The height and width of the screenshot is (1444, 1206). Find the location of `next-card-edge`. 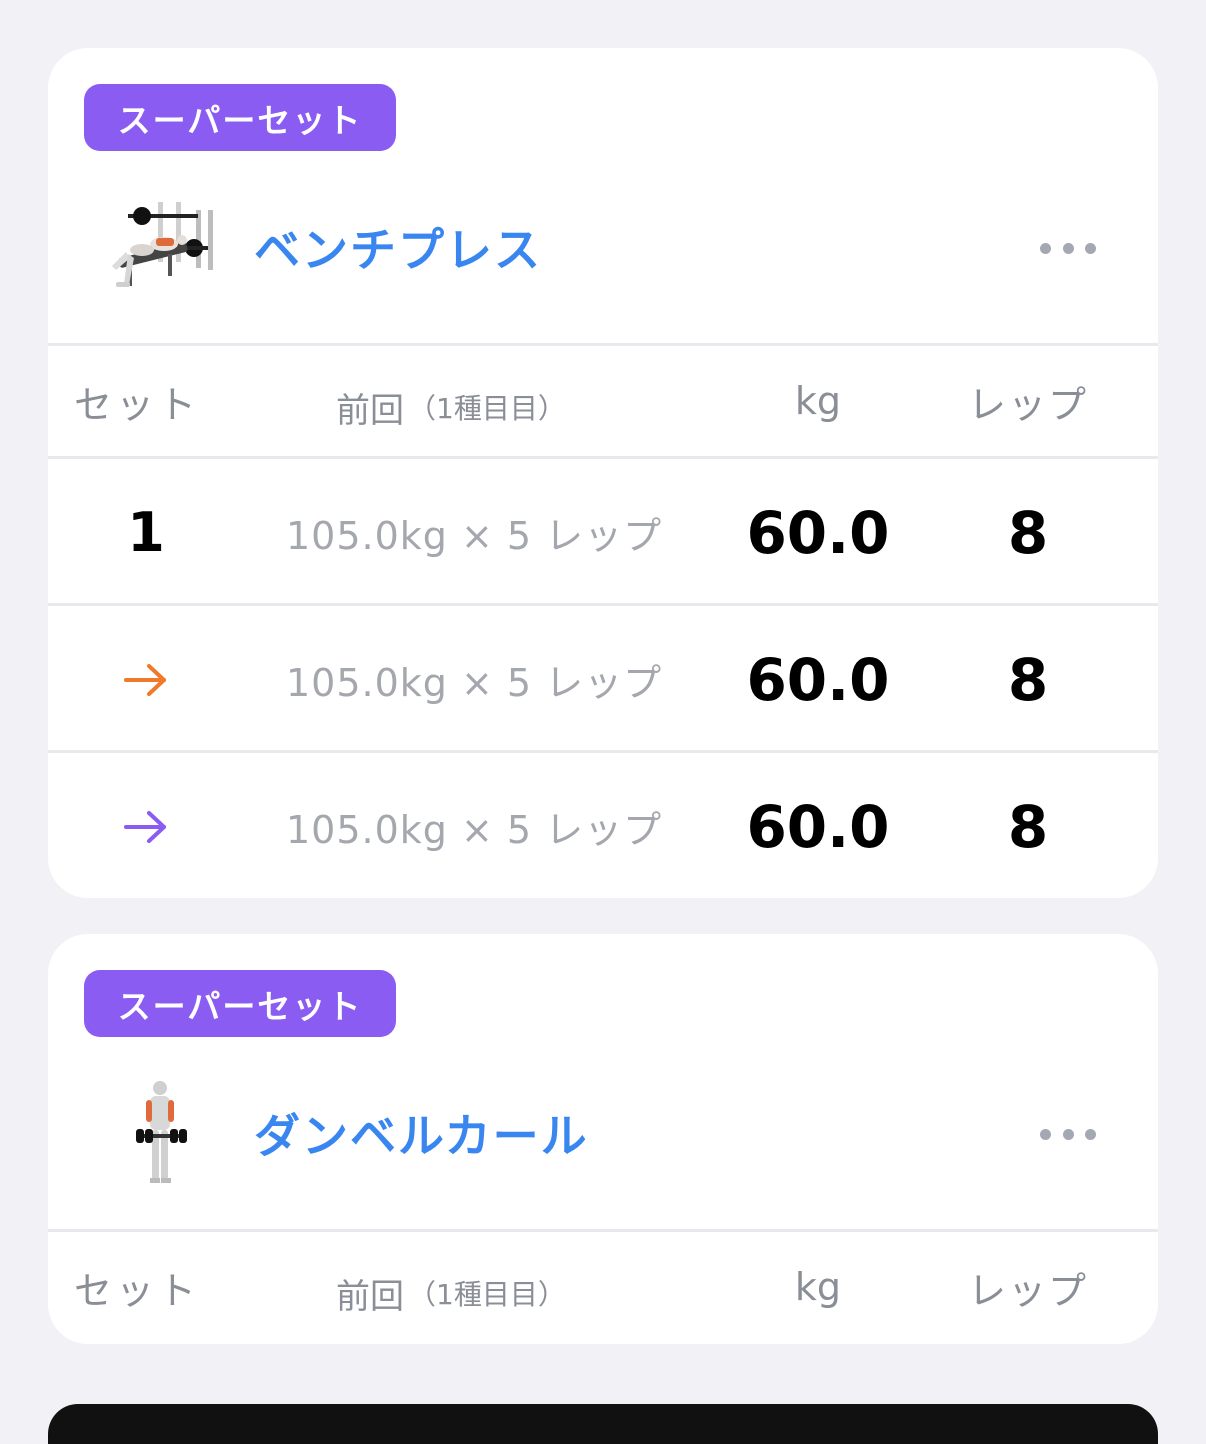

next-card-edge is located at coordinates (603, 1424).